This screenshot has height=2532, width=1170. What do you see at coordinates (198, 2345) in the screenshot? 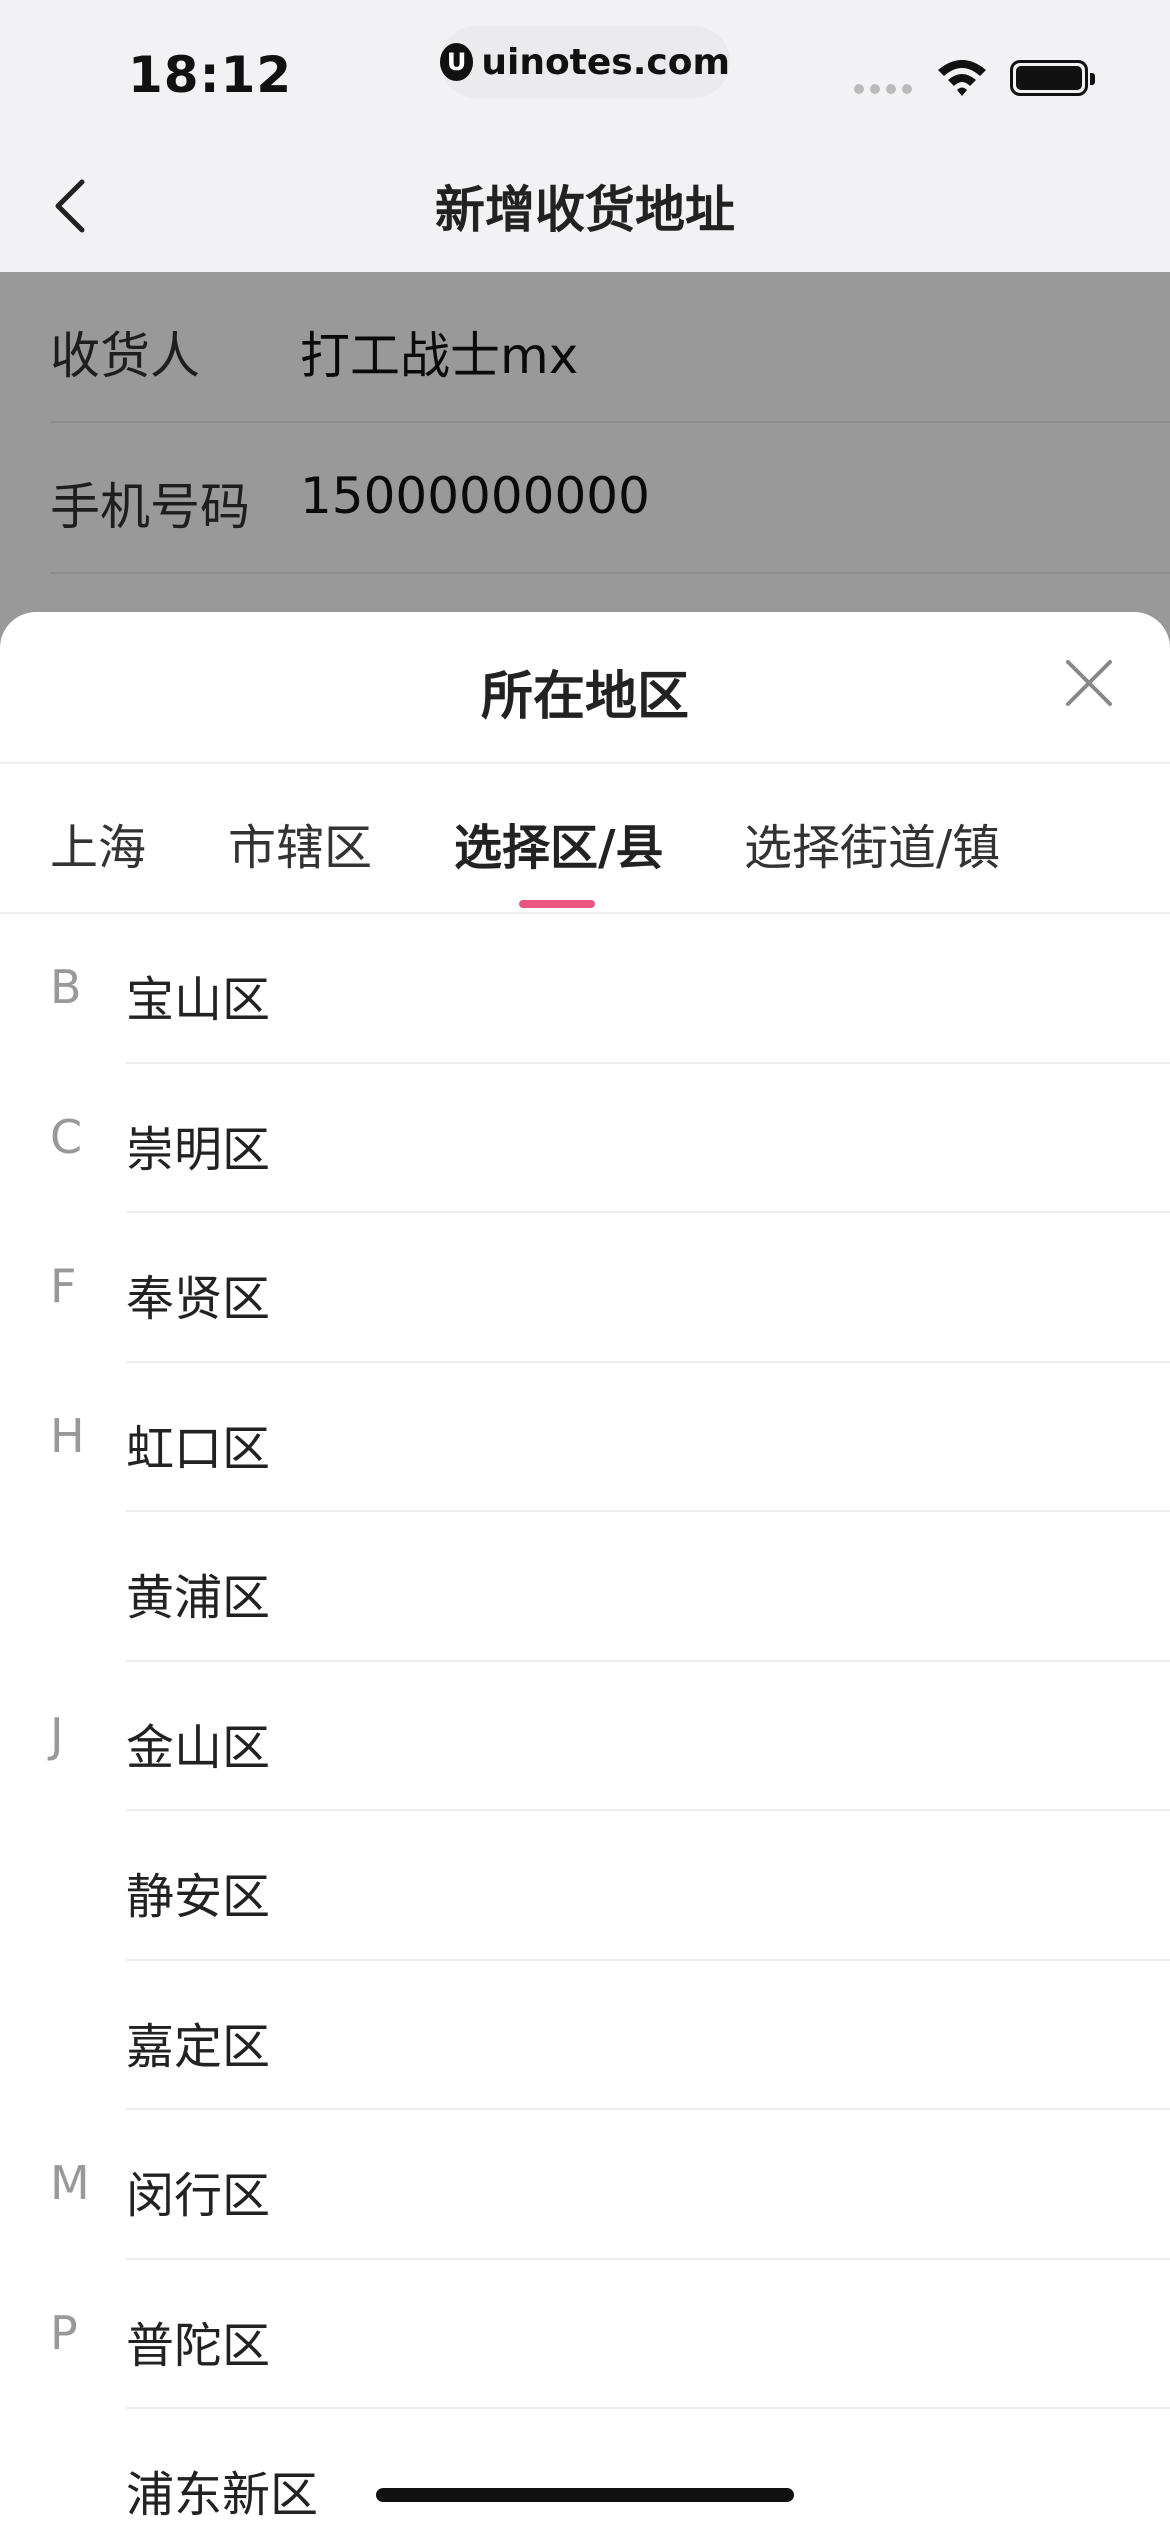
I see `district-name: 普陀区` at bounding box center [198, 2345].